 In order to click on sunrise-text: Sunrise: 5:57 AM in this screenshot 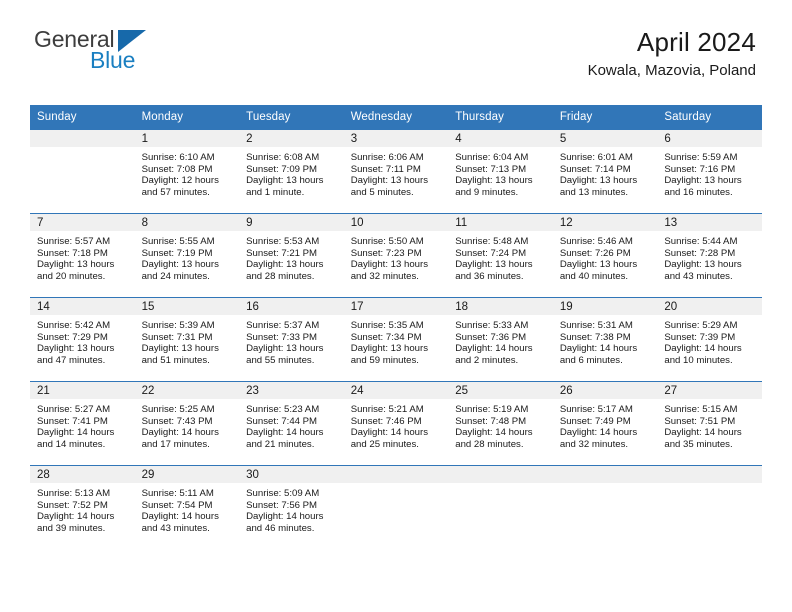, I will do `click(74, 241)`.